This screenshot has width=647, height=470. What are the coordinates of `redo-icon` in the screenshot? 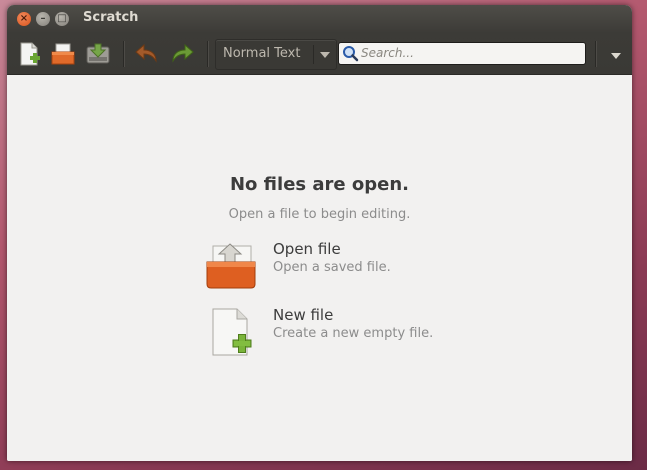 It's located at (183, 53).